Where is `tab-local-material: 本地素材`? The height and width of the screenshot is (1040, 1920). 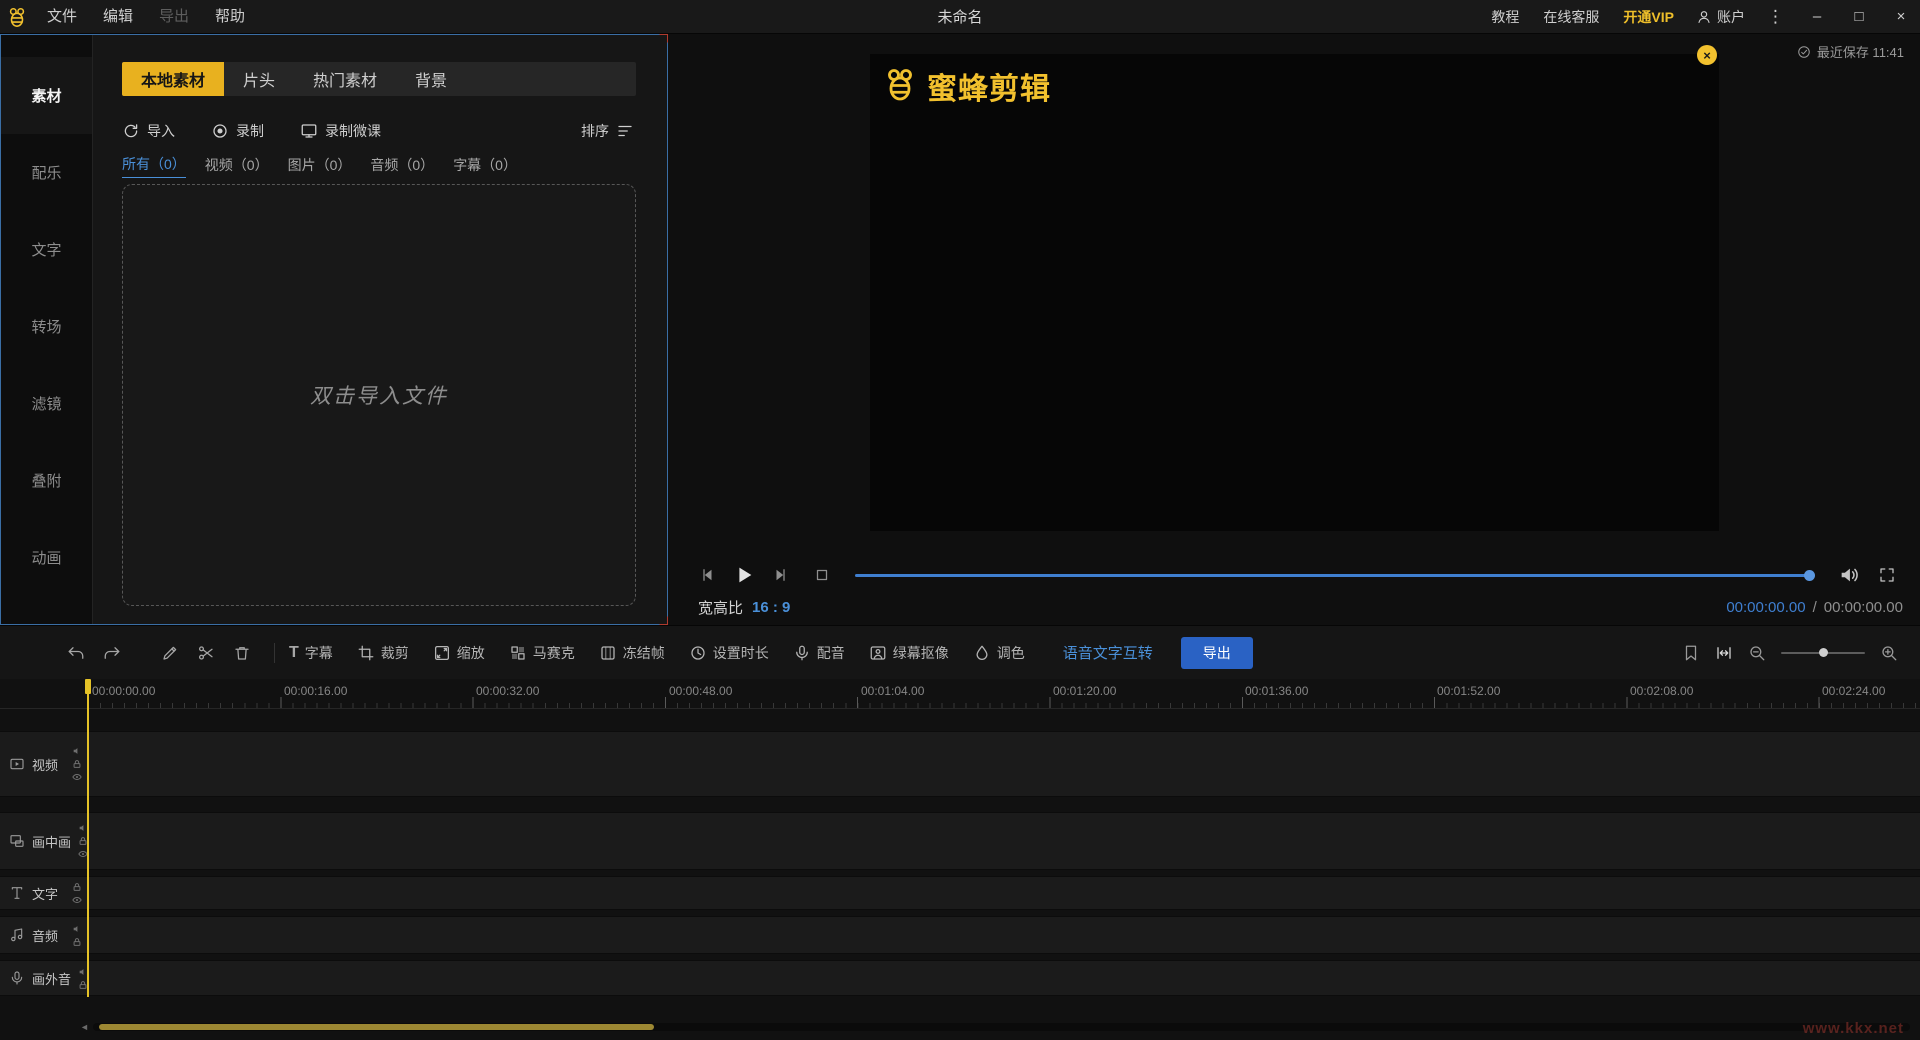 tab-local-material: 本地素材 is located at coordinates (173, 79).